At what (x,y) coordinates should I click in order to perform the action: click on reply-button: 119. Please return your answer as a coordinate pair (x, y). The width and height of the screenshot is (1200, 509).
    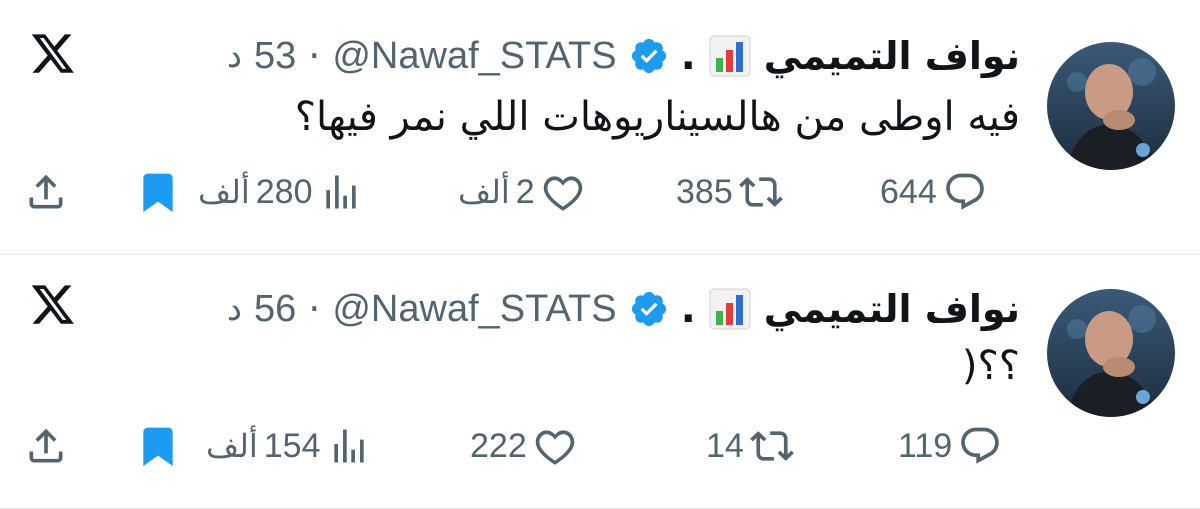
    Looking at the image, I should click on (950, 446).